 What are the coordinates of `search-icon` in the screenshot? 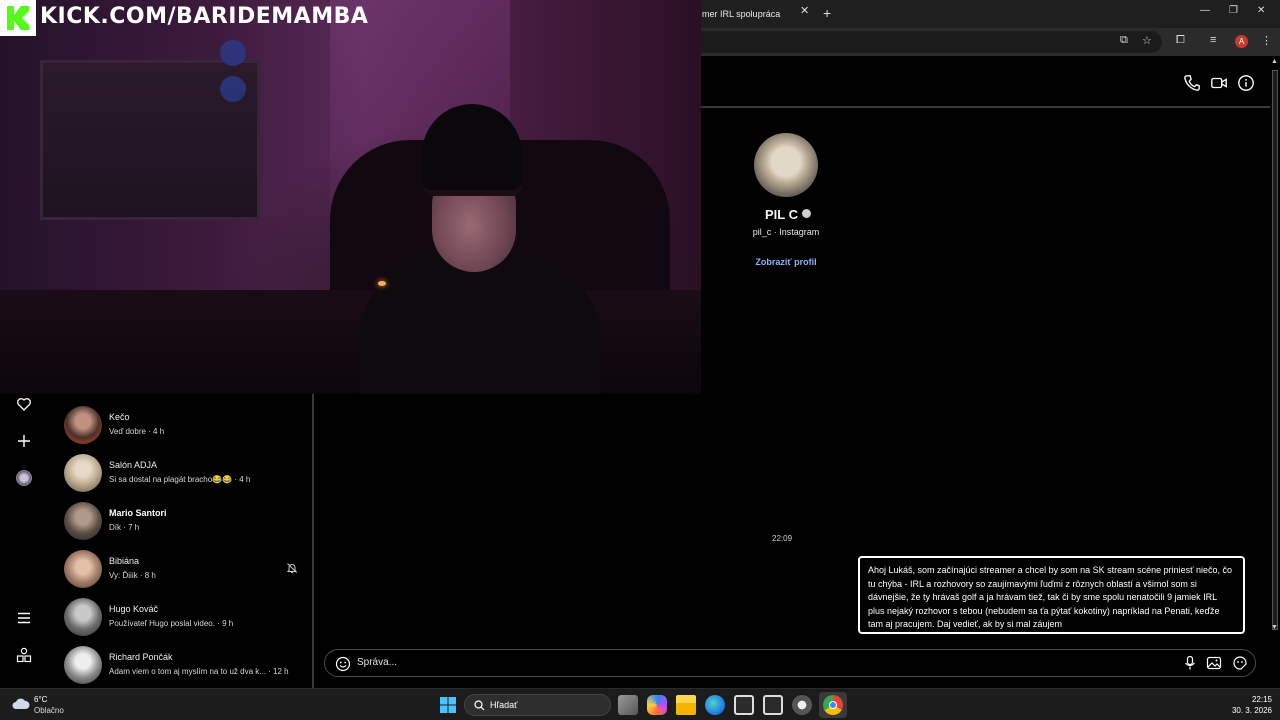 It's located at (479, 705).